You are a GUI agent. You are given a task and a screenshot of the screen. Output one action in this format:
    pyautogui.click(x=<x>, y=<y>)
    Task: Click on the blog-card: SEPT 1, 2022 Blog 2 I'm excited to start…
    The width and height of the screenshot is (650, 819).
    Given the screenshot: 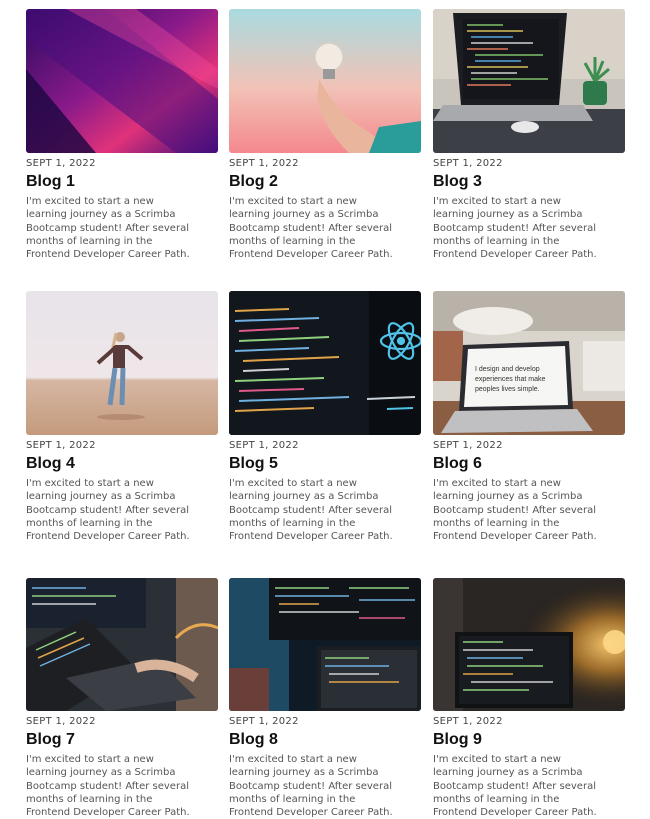 What is the action you would take?
    pyautogui.click(x=325, y=135)
    